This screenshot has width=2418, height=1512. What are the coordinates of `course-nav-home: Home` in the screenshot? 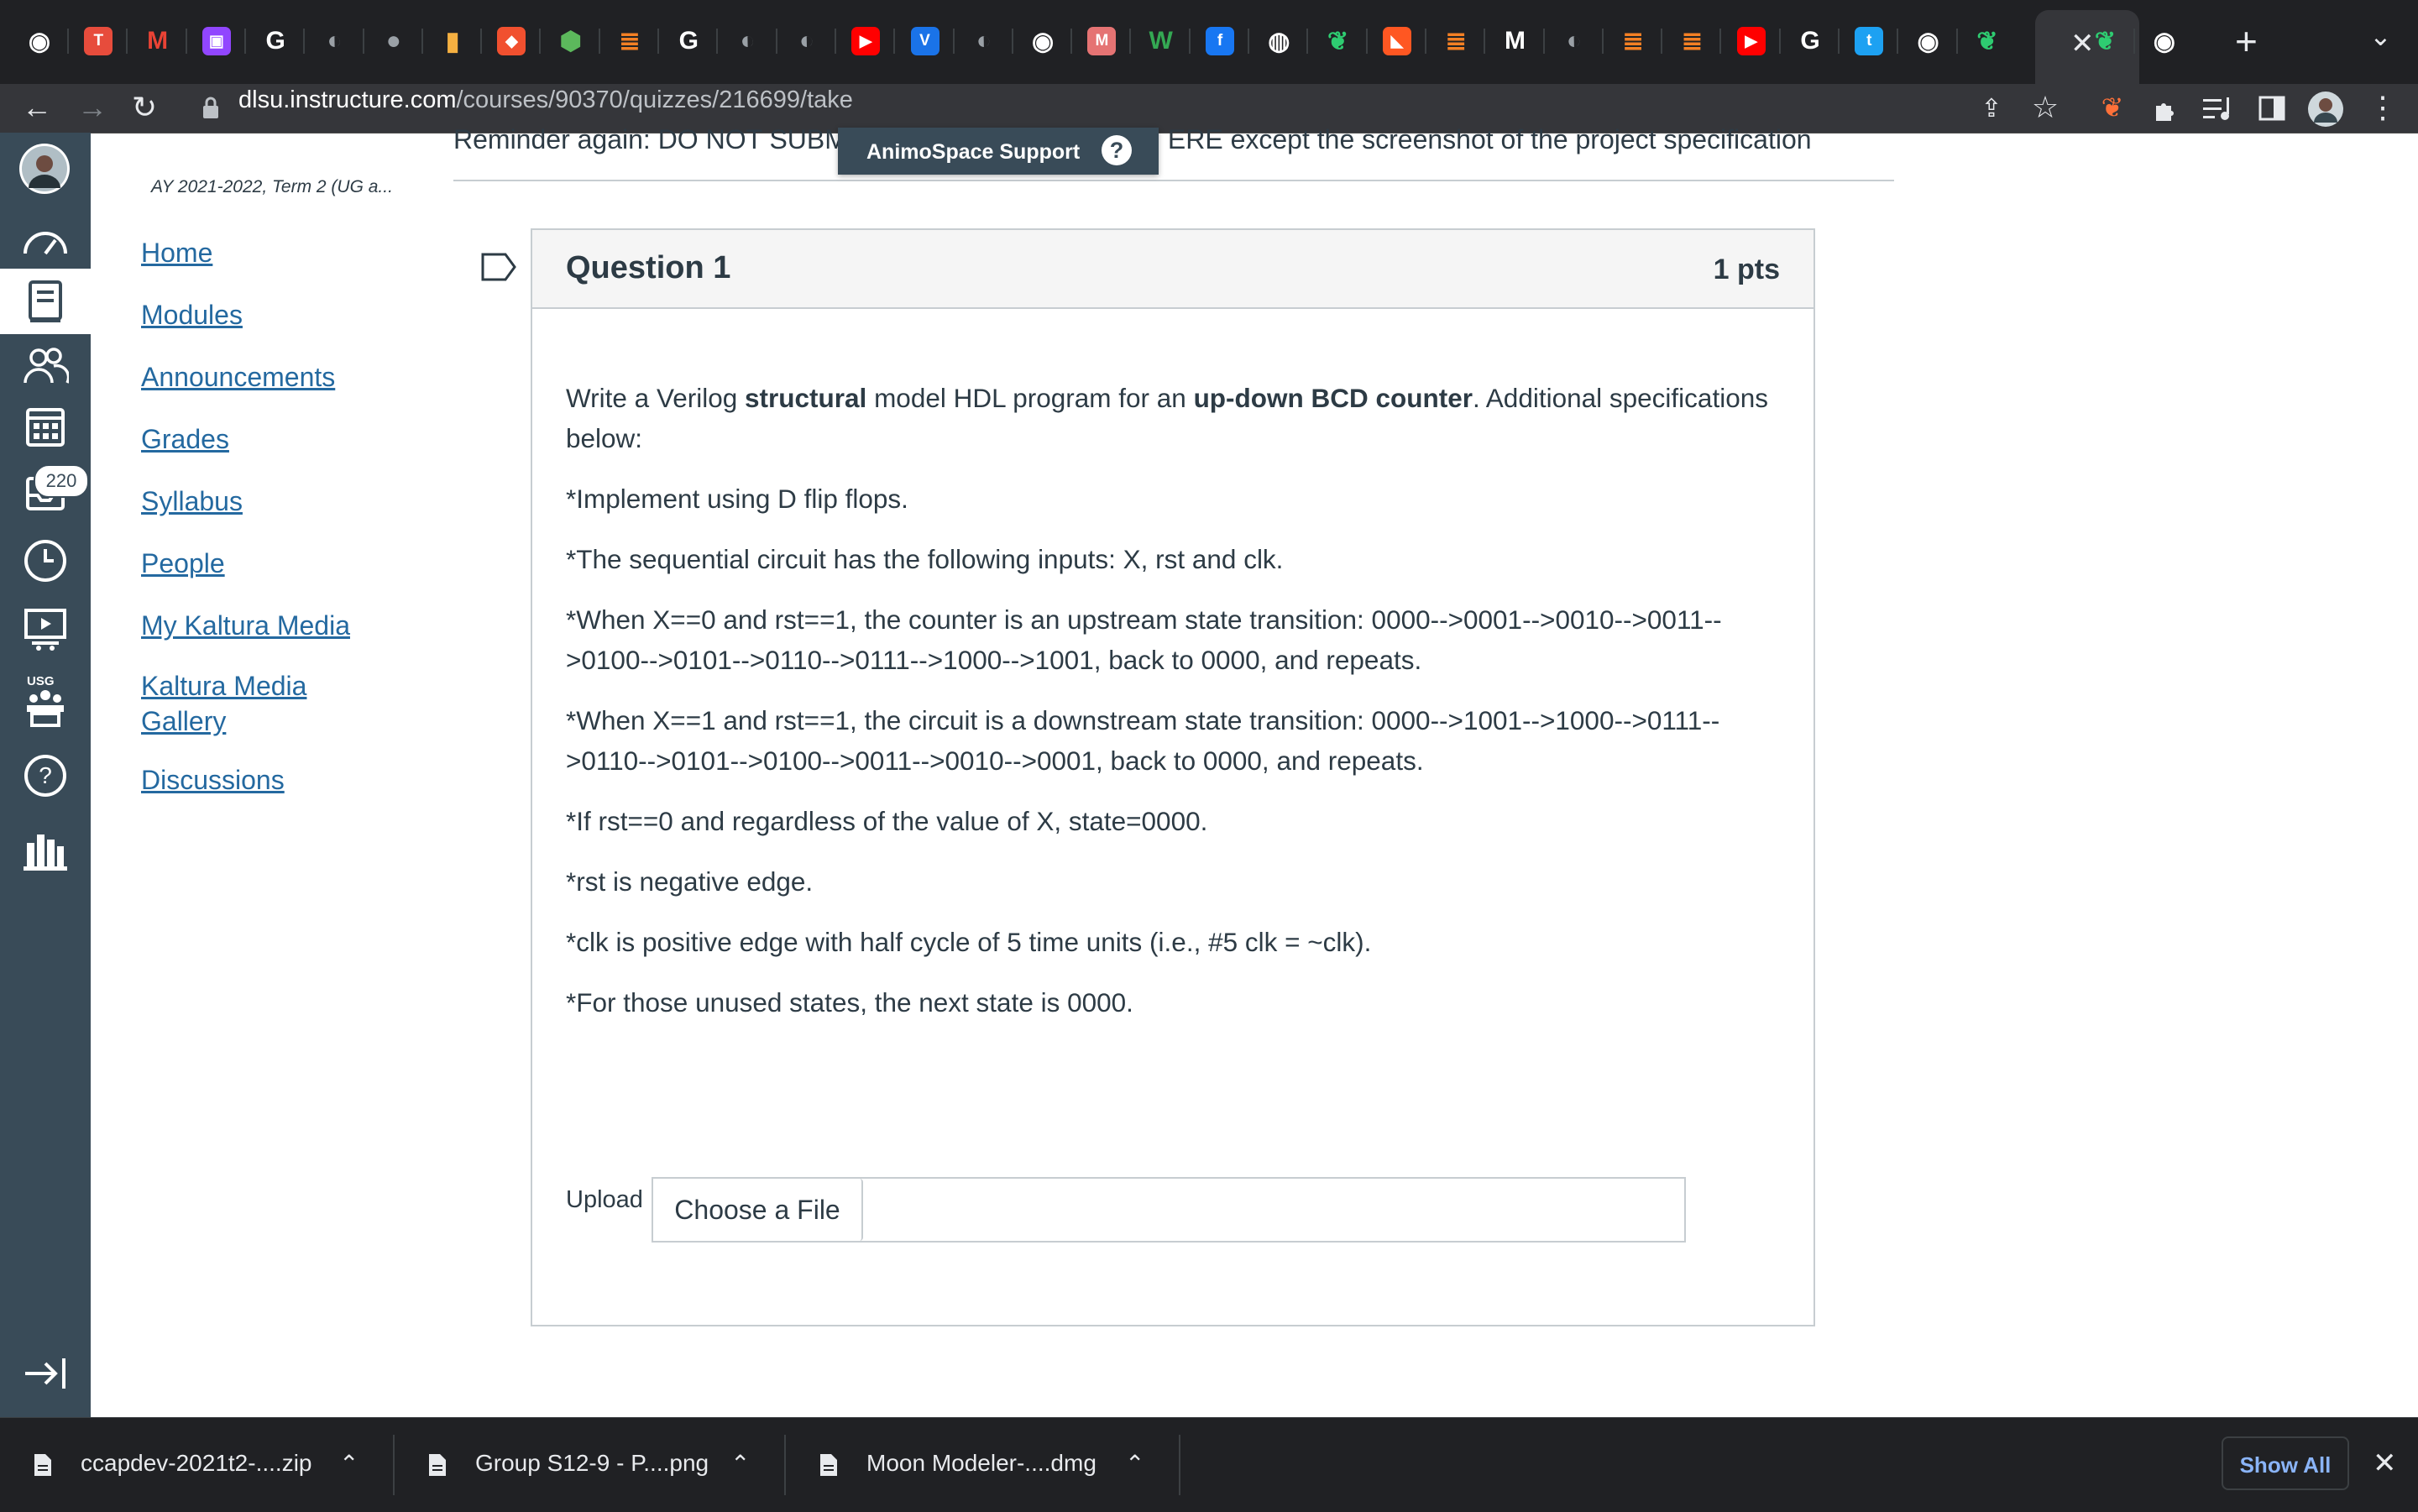 It's located at (176, 252).